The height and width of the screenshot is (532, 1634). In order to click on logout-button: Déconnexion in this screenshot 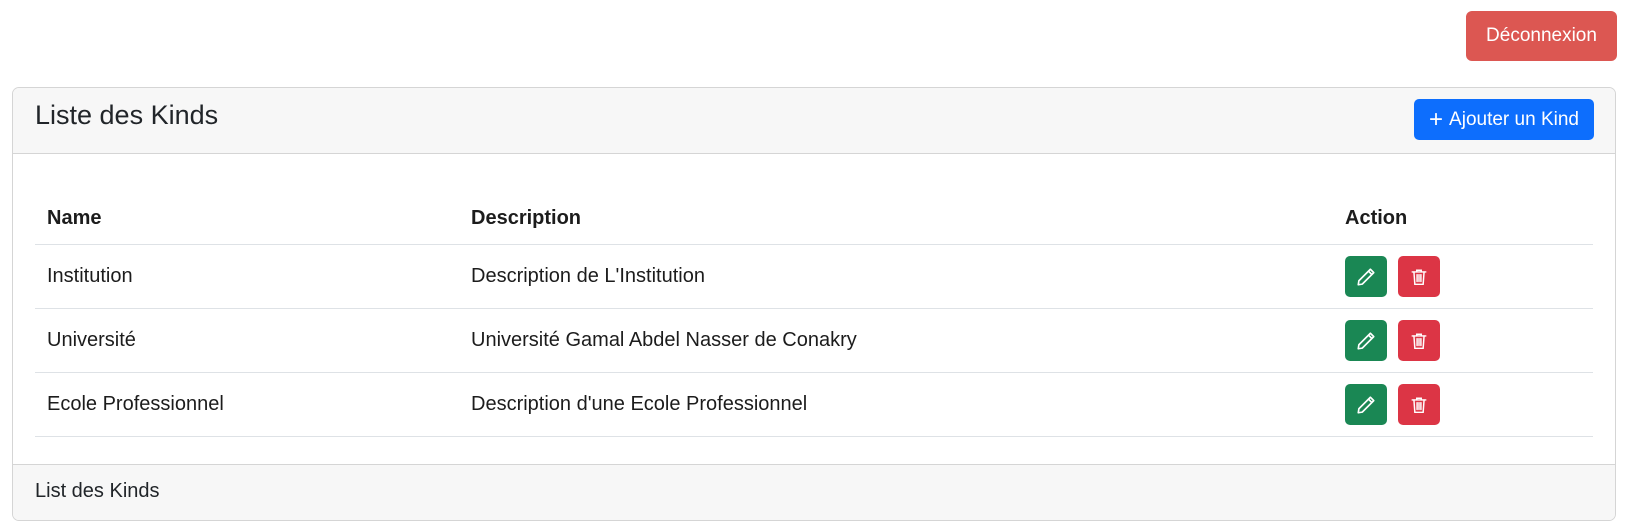, I will do `click(1541, 36)`.